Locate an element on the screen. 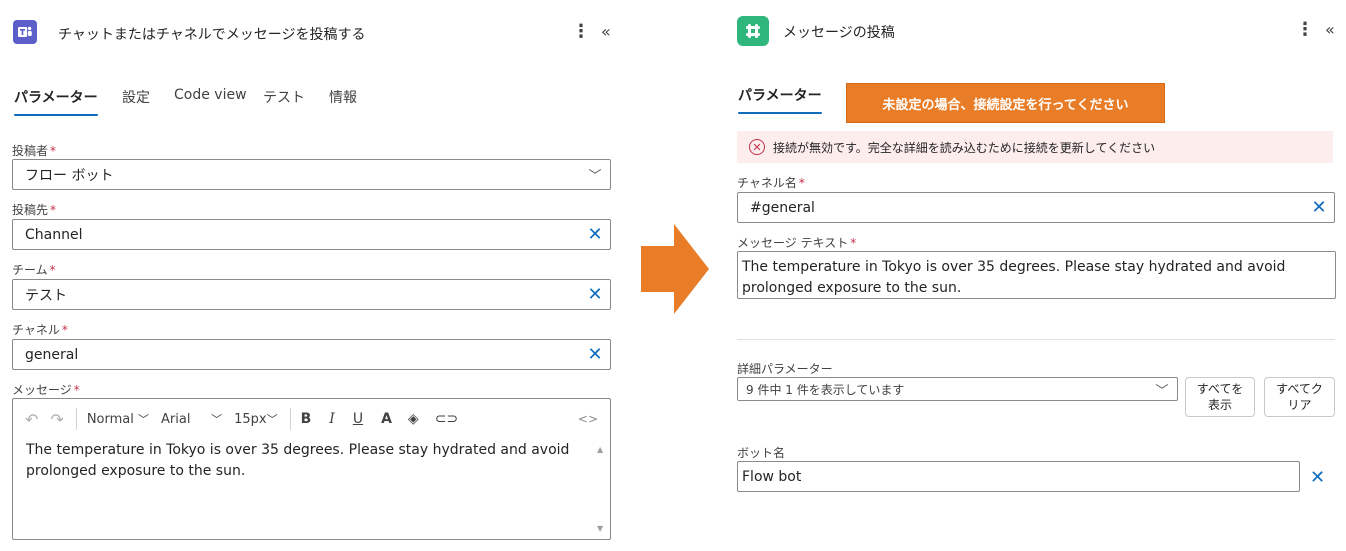 This screenshot has height=551, width=1346. size-select: 15px ﹀ is located at coordinates (256, 419).